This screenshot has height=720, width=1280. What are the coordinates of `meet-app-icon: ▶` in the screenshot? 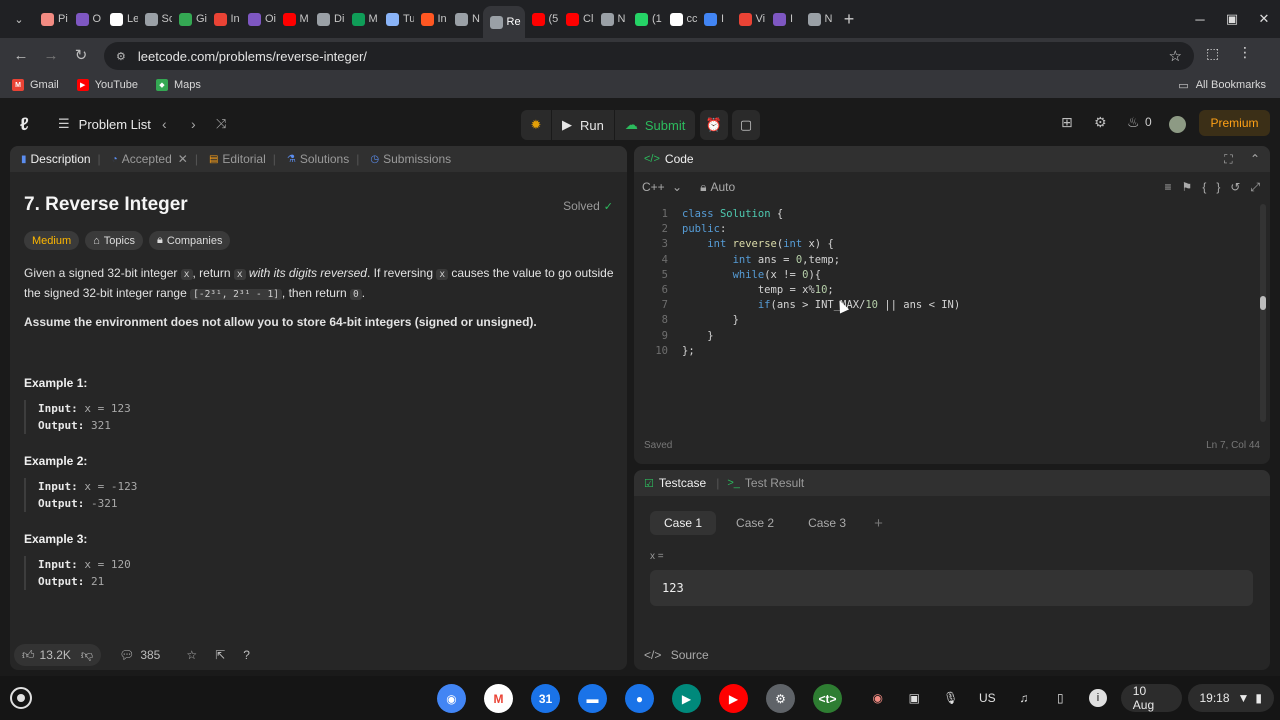 It's located at (686, 698).